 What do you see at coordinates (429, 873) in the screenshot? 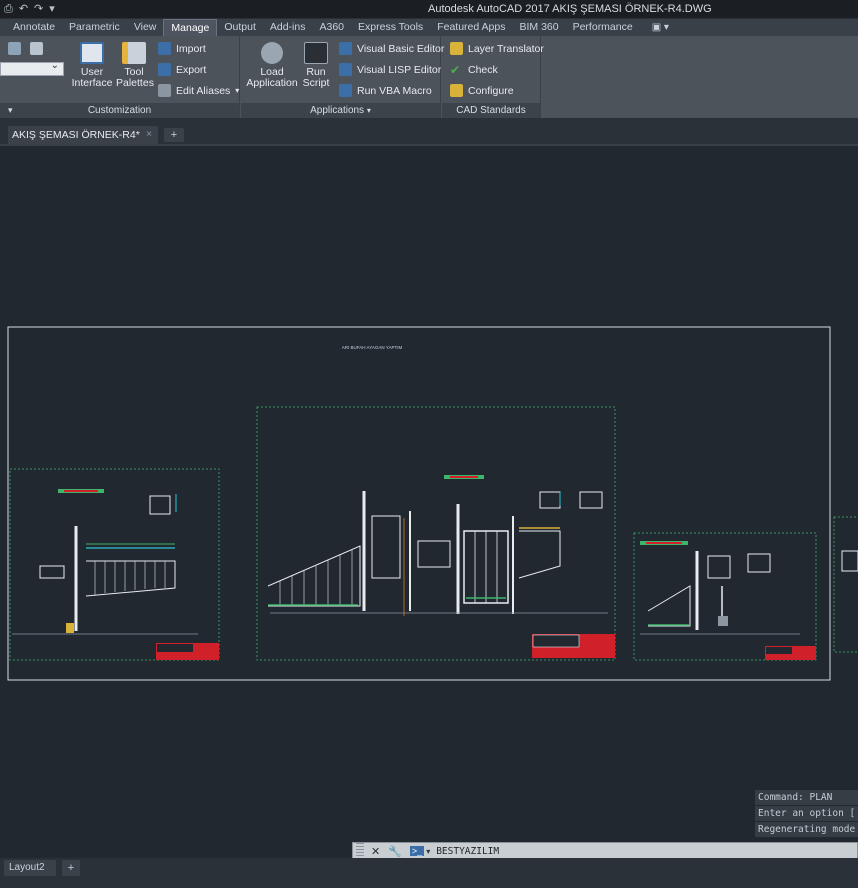
I see `layout-tab-bar: Layout2 +` at bounding box center [429, 873].